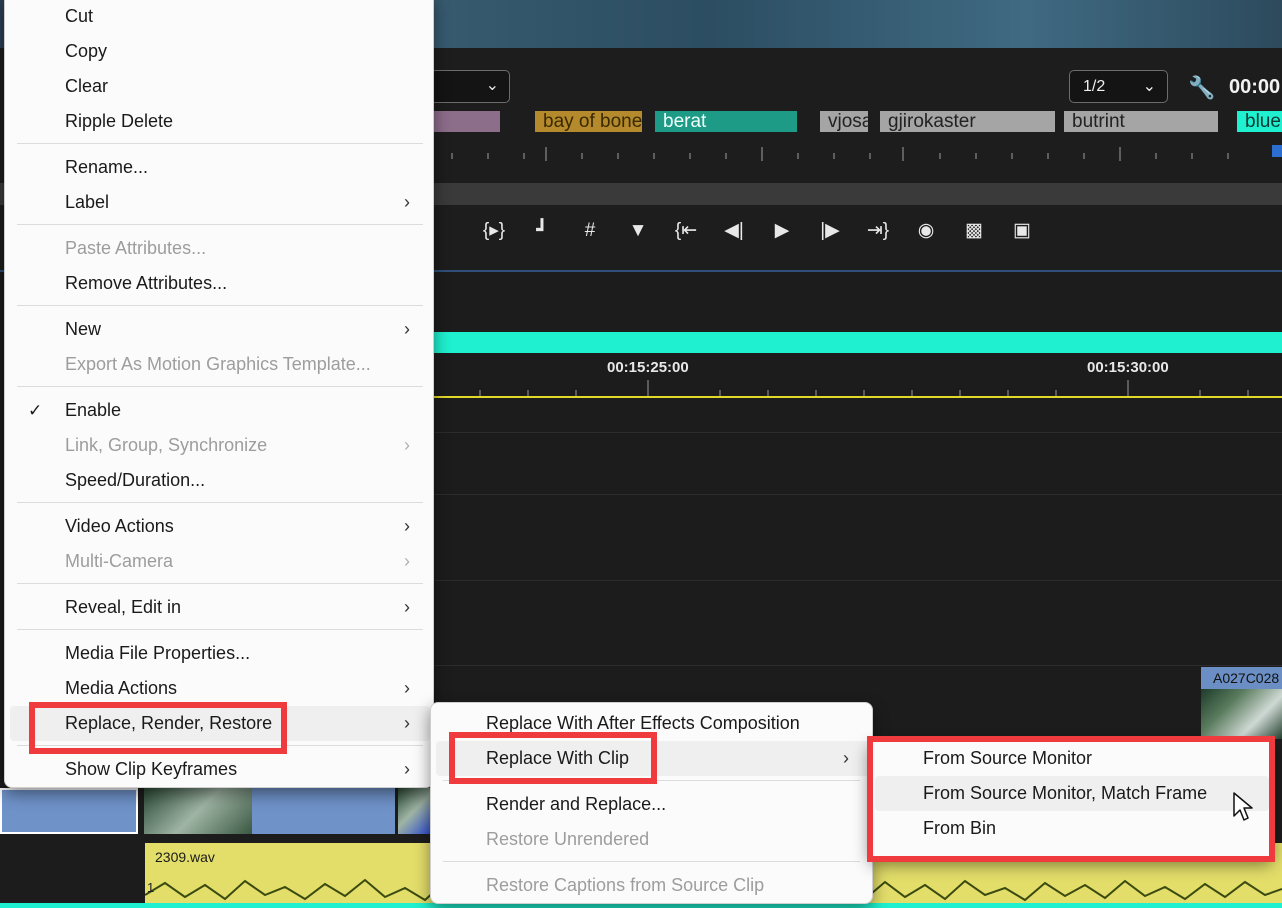  I want to click on menu-item-show-clip-keyframes: Show Clip Keyframes ›, so click(220, 769).